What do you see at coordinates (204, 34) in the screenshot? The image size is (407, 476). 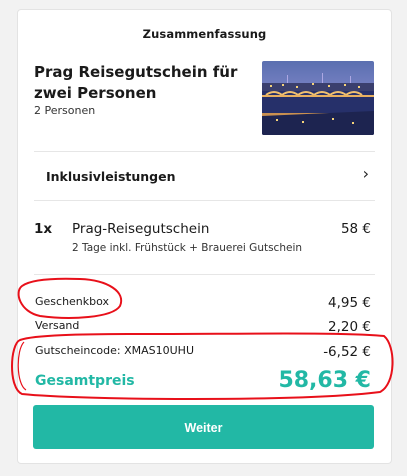 I see `summary-title: Zusammenfassung` at bounding box center [204, 34].